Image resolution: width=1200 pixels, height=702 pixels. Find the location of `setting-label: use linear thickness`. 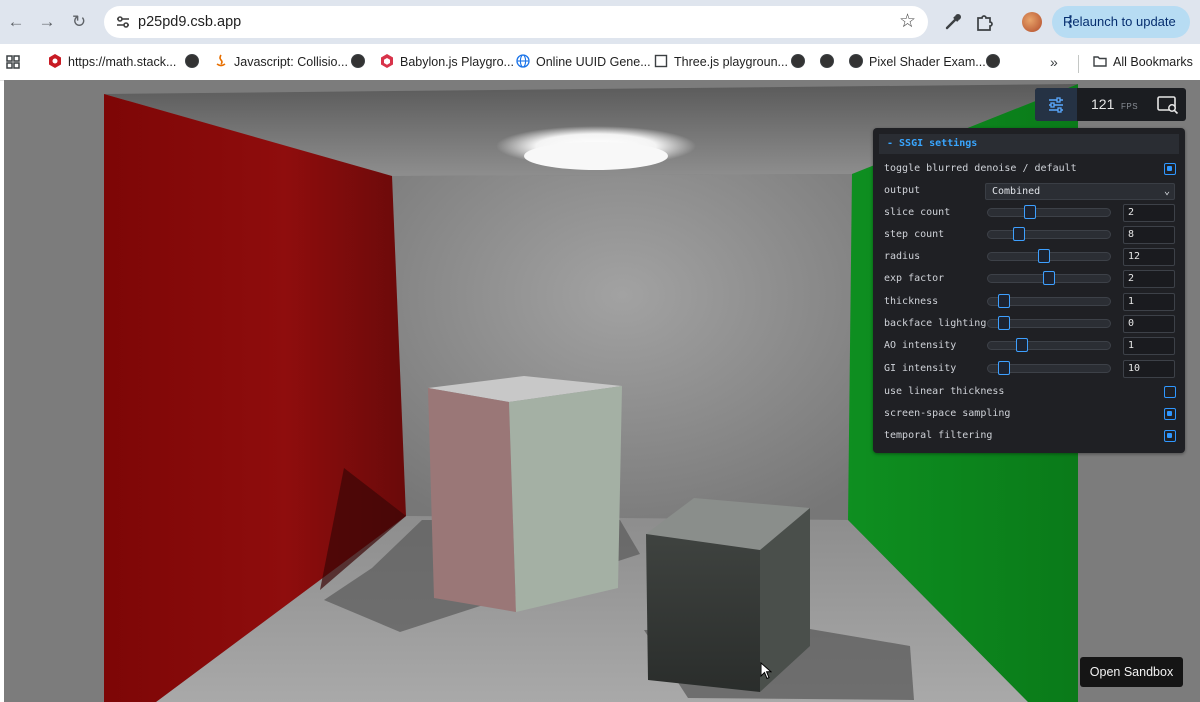

setting-label: use linear thickness is located at coordinates (944, 391).